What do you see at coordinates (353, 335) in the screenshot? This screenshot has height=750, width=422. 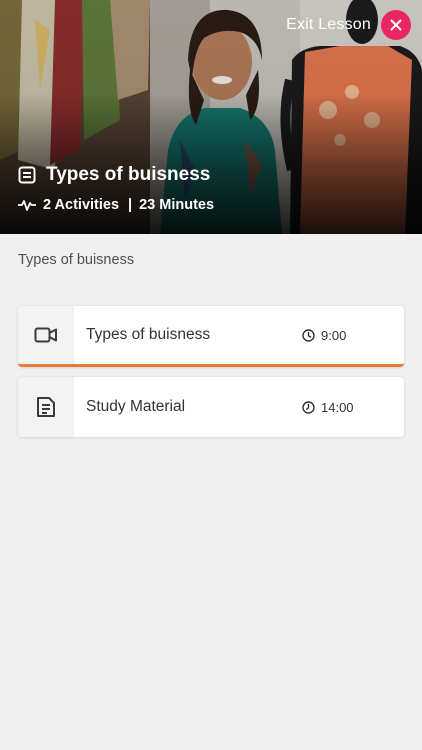 I see `activity-duration: 9:00` at bounding box center [353, 335].